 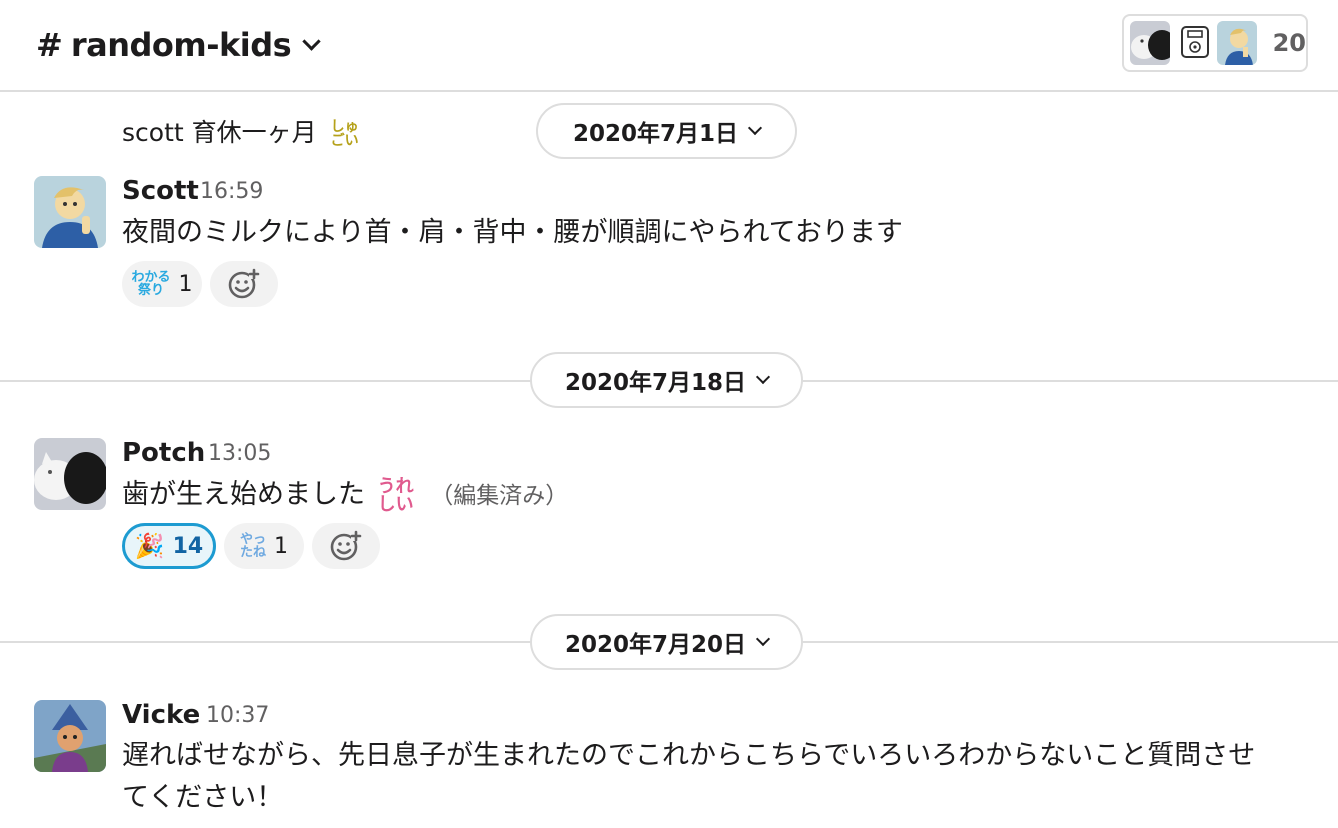 I want to click on date-divider-pill: 2020年7月18日, so click(x=666, y=380).